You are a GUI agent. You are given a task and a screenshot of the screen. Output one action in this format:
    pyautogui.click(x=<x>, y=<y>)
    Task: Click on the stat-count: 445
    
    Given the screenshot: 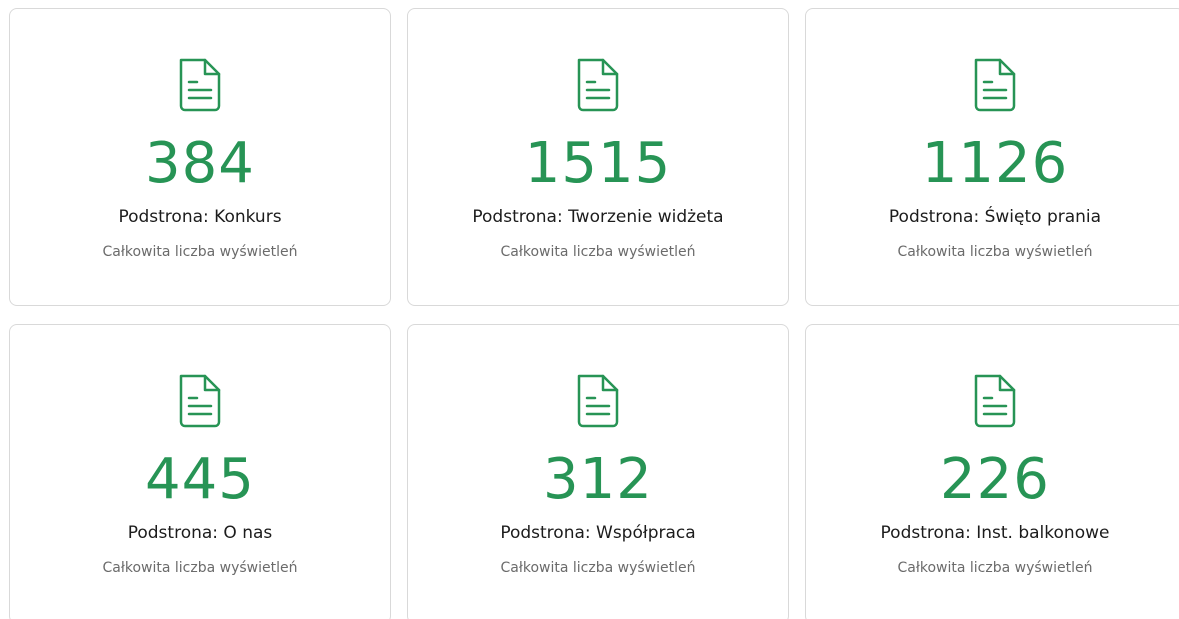 What is the action you would take?
    pyautogui.click(x=200, y=479)
    